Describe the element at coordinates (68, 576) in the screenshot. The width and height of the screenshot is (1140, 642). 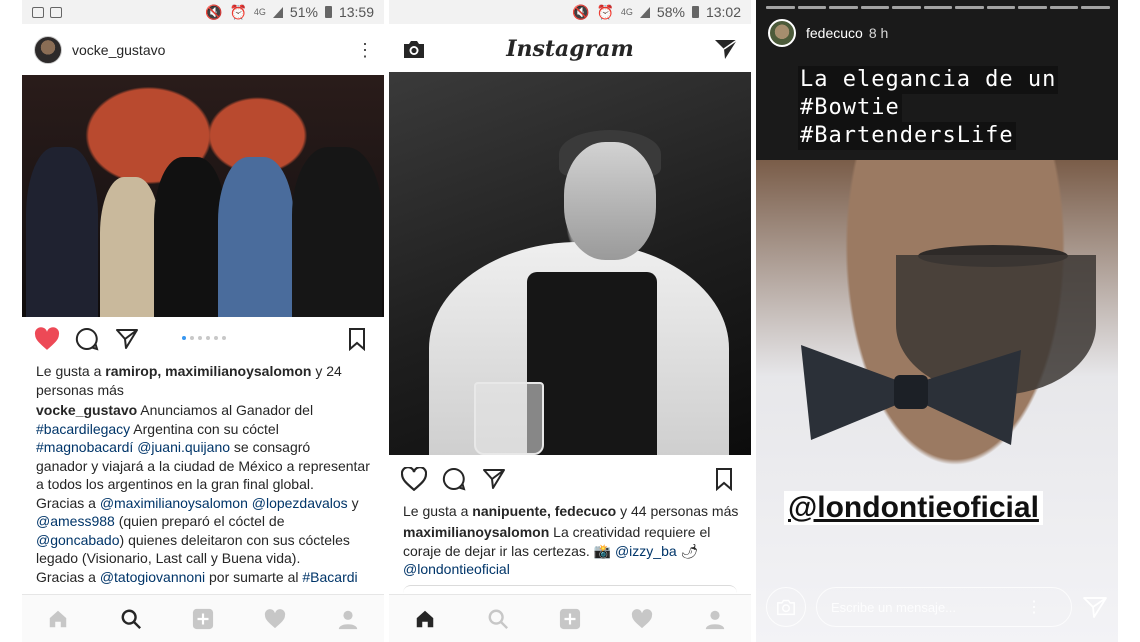
I see `caption-text: Gracias a` at that location.